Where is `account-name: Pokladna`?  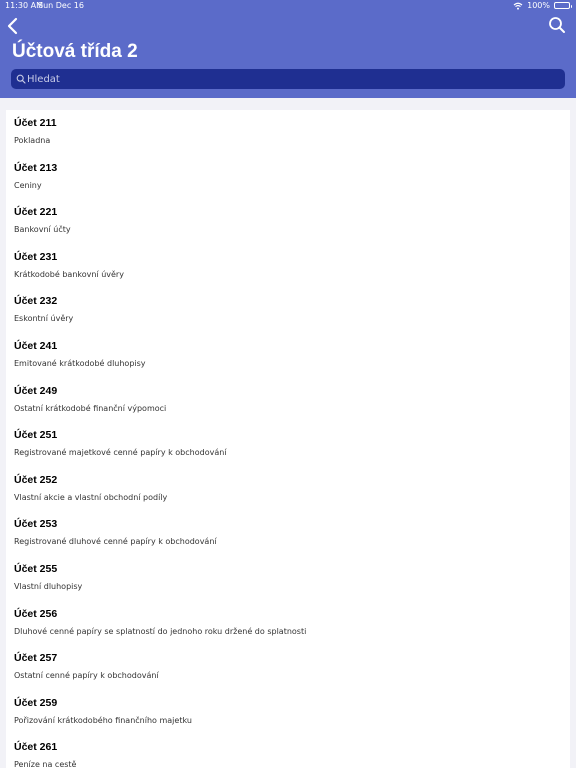 account-name: Pokladna is located at coordinates (32, 140).